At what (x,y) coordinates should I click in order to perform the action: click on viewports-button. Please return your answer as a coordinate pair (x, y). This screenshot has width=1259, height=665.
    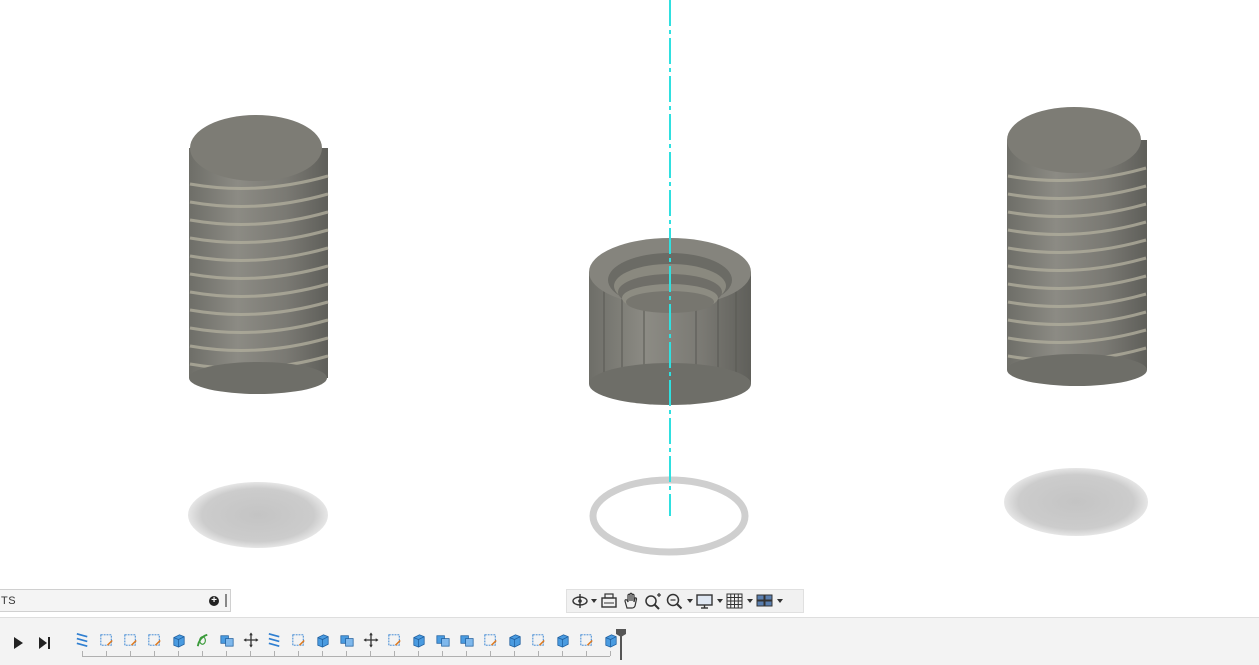
    Looking at the image, I should click on (769, 601).